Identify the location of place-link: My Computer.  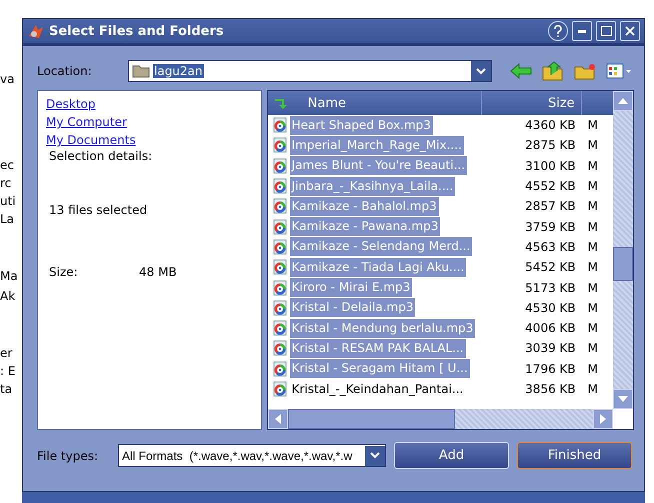
(149, 122).